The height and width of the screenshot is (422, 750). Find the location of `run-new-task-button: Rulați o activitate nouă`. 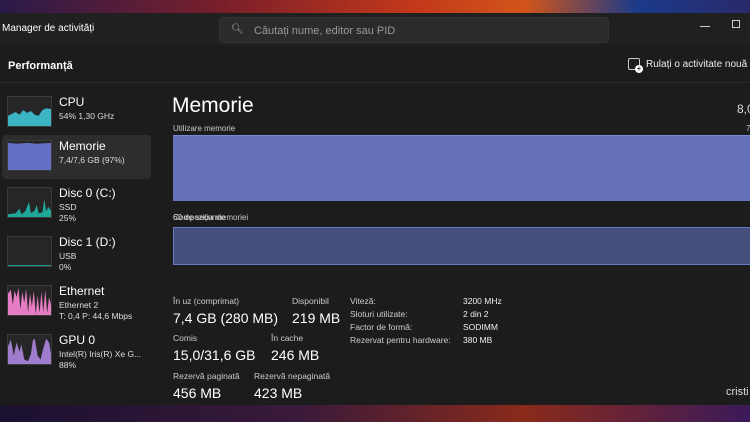

run-new-task-button: Rulați o activitate nouă is located at coordinates (688, 65).